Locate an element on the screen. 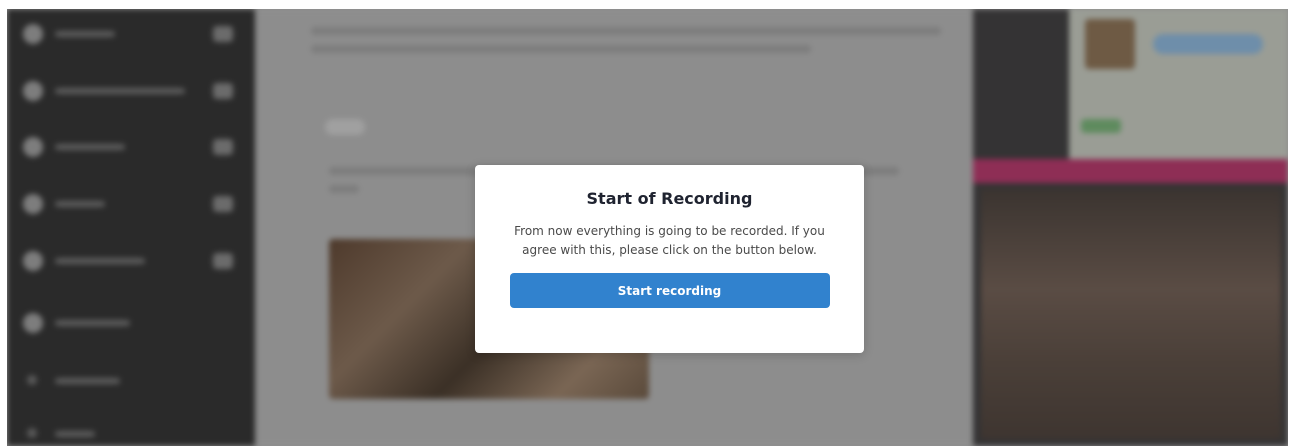  preview-button is located at coordinates (1208, 44).